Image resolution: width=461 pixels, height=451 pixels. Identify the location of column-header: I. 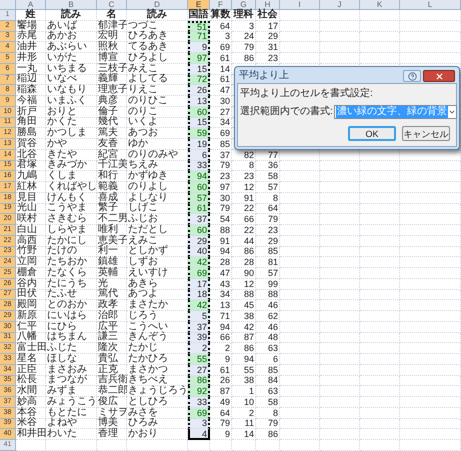
(300, 5).